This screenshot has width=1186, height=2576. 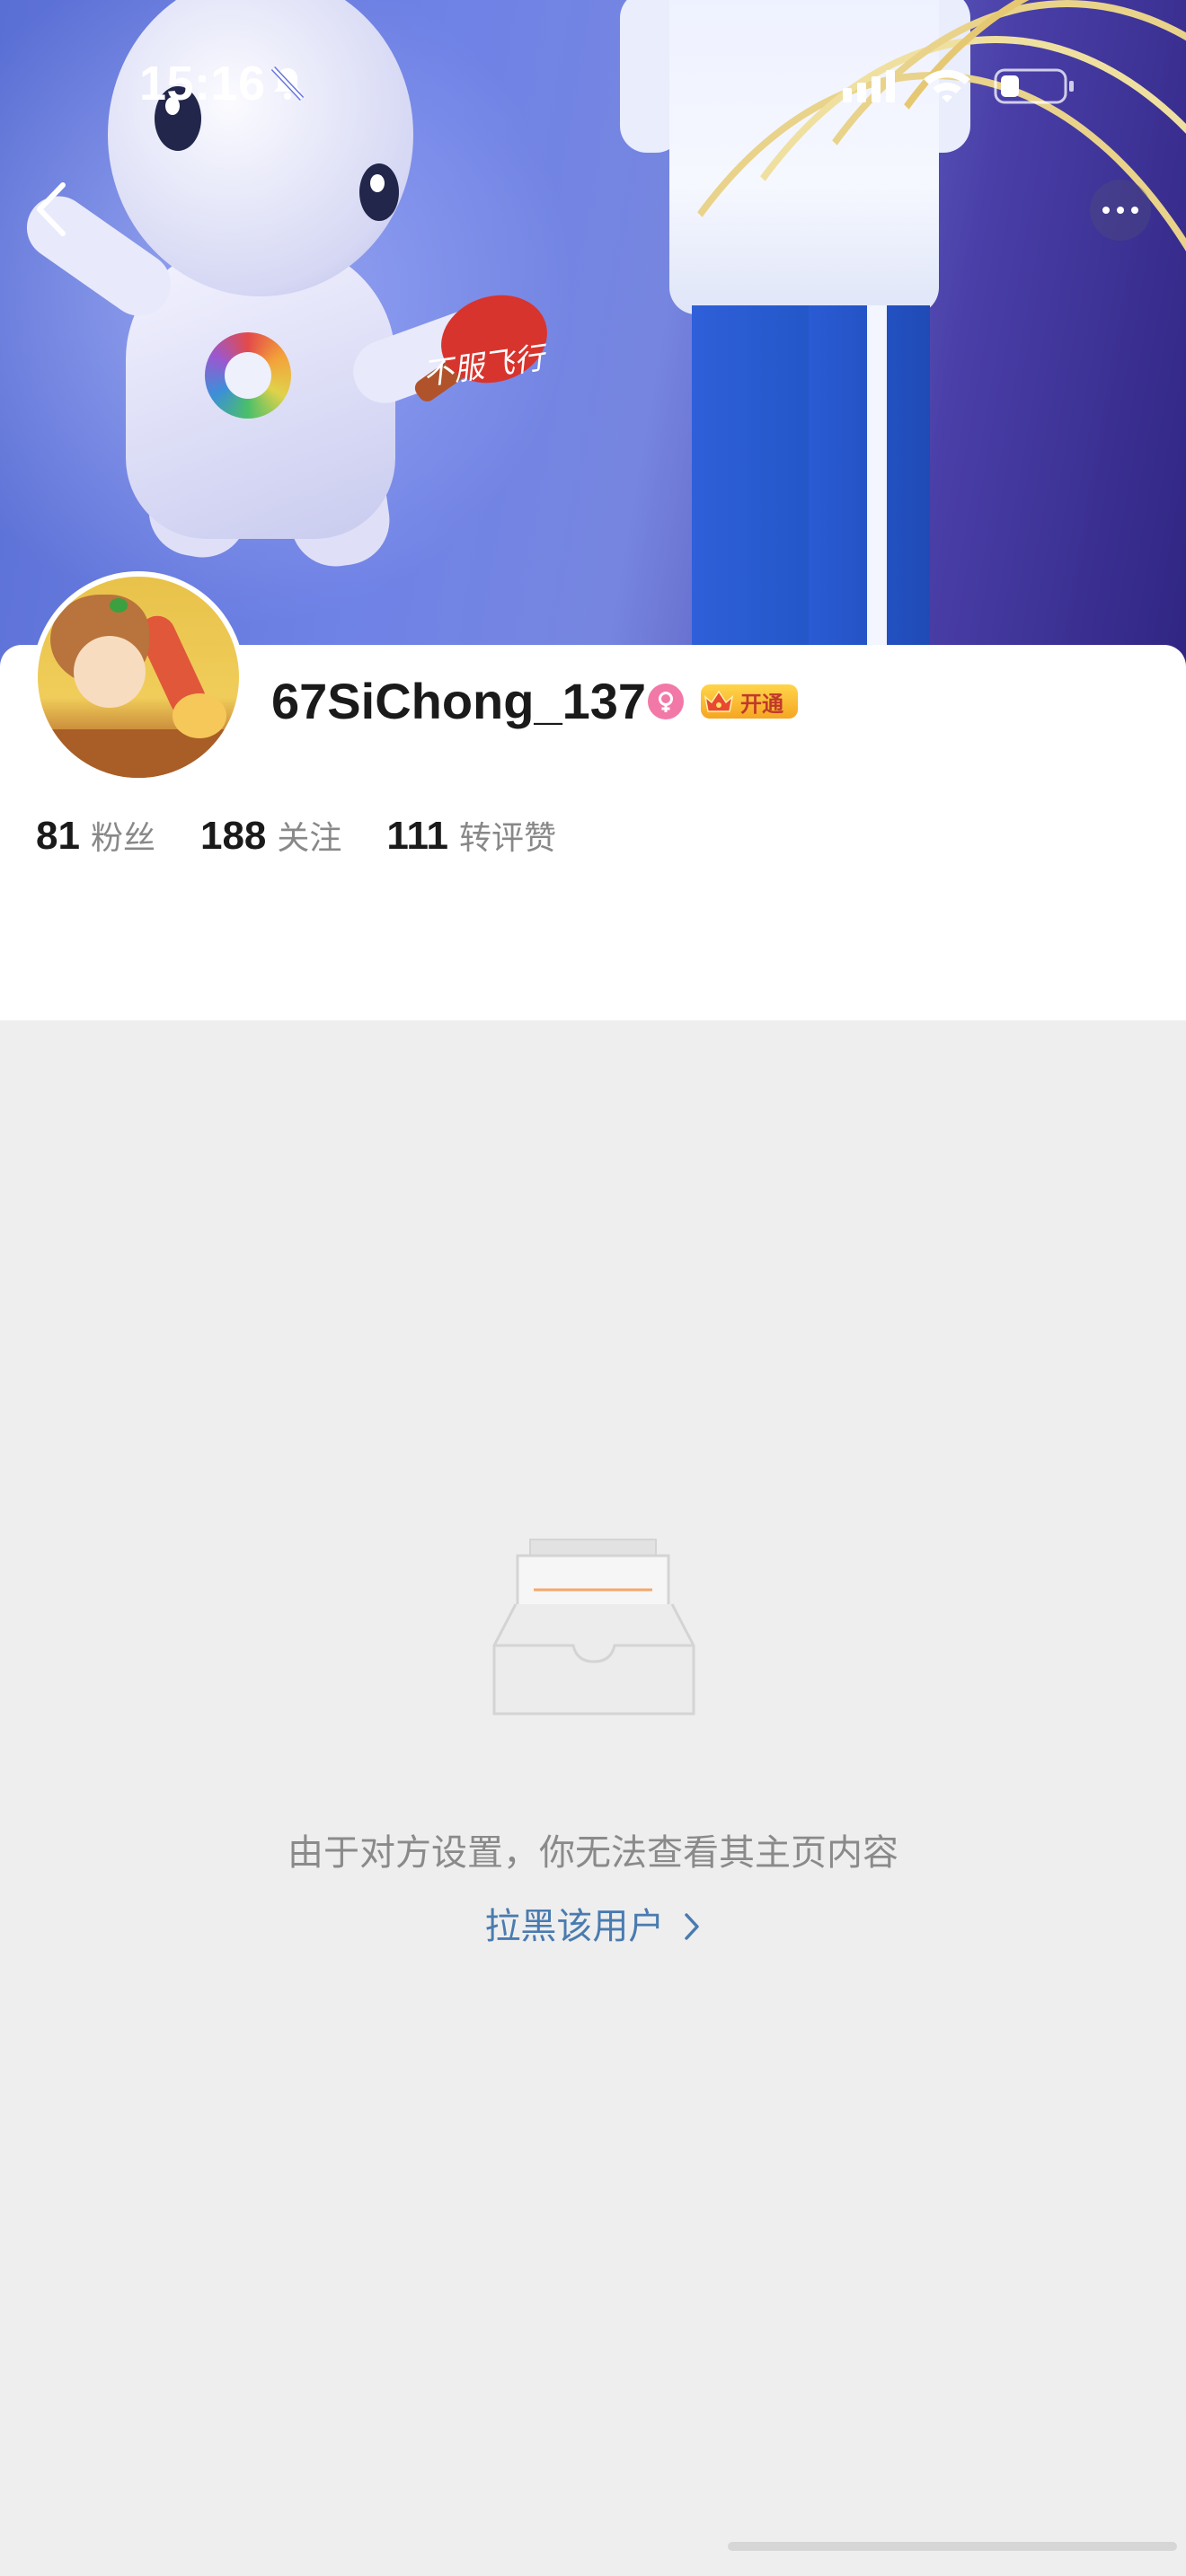 I want to click on stat-engagement: 111 转评赞, so click(x=471, y=835).